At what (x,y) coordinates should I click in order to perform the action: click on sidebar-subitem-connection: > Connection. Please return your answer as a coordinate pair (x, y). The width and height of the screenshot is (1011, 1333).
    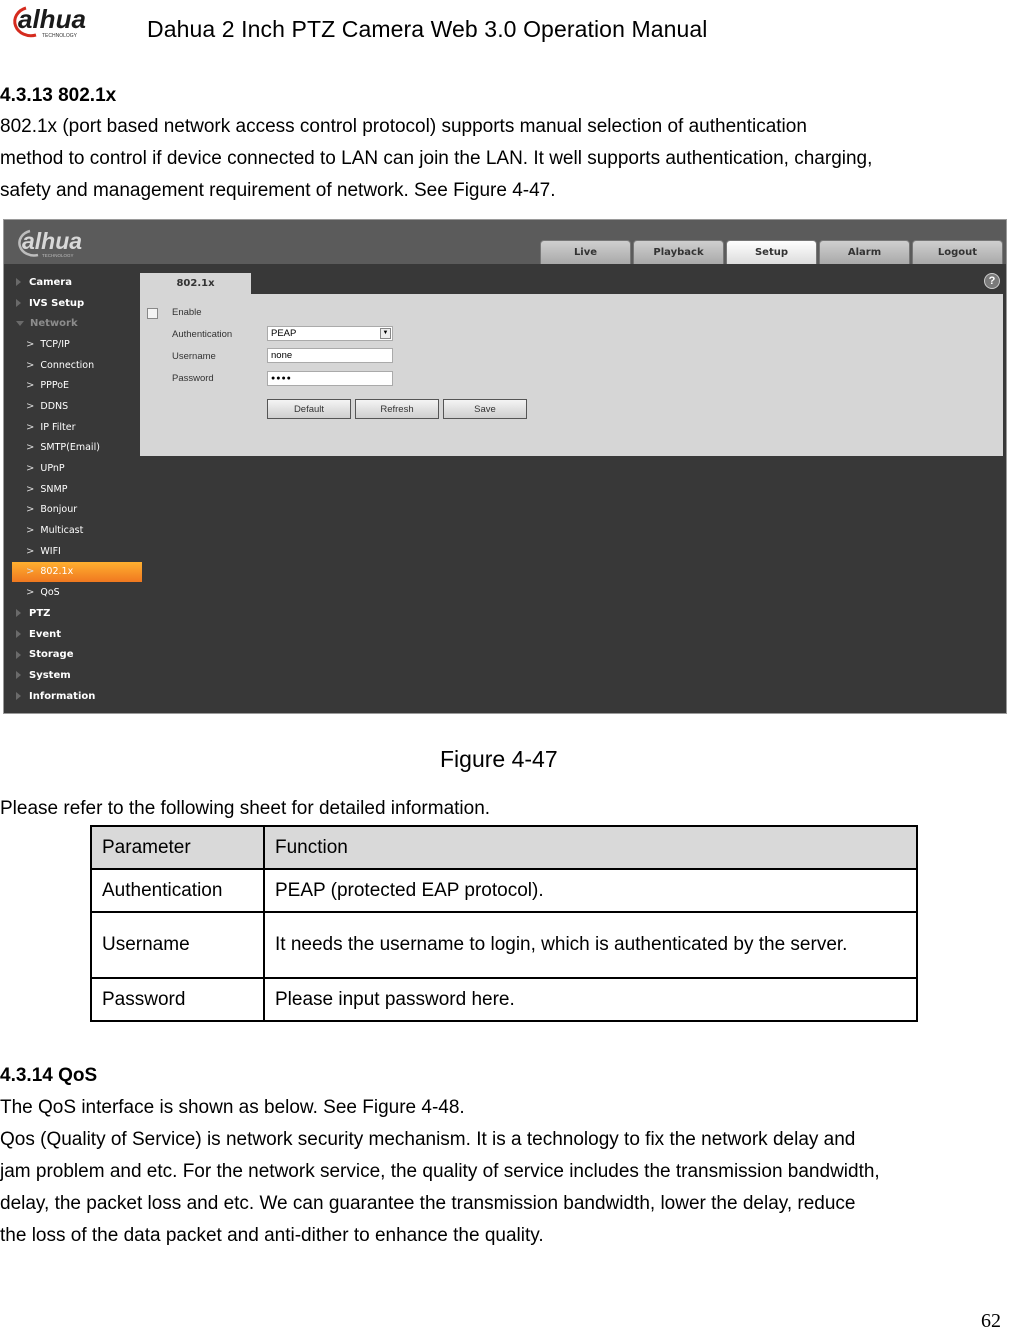
    Looking at the image, I should click on (77, 365).